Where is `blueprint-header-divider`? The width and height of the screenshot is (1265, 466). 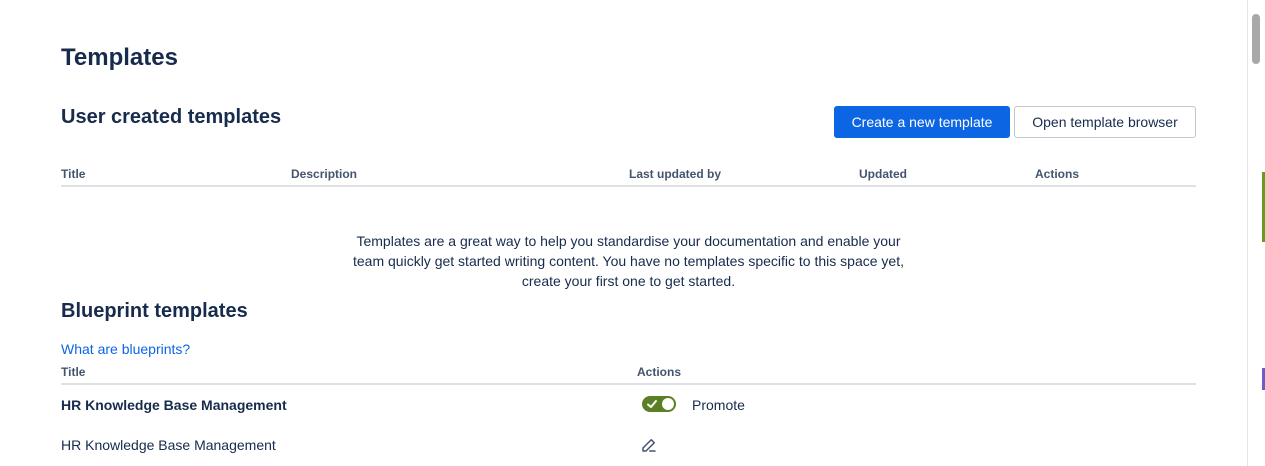 blueprint-header-divider is located at coordinates (628, 384).